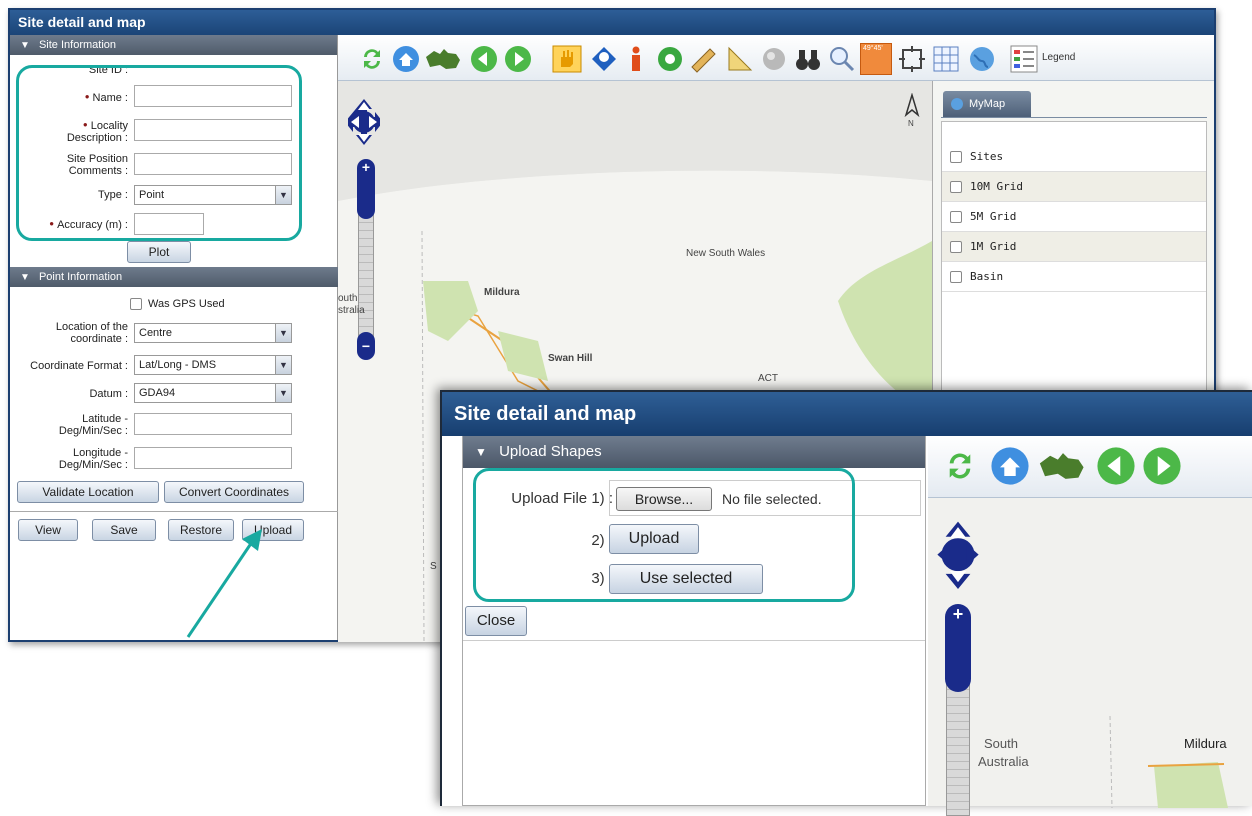 This screenshot has width=1252, height=816. Describe the element at coordinates (726, 253) in the screenshot. I see `map-label-nsw: New South Wales` at that location.